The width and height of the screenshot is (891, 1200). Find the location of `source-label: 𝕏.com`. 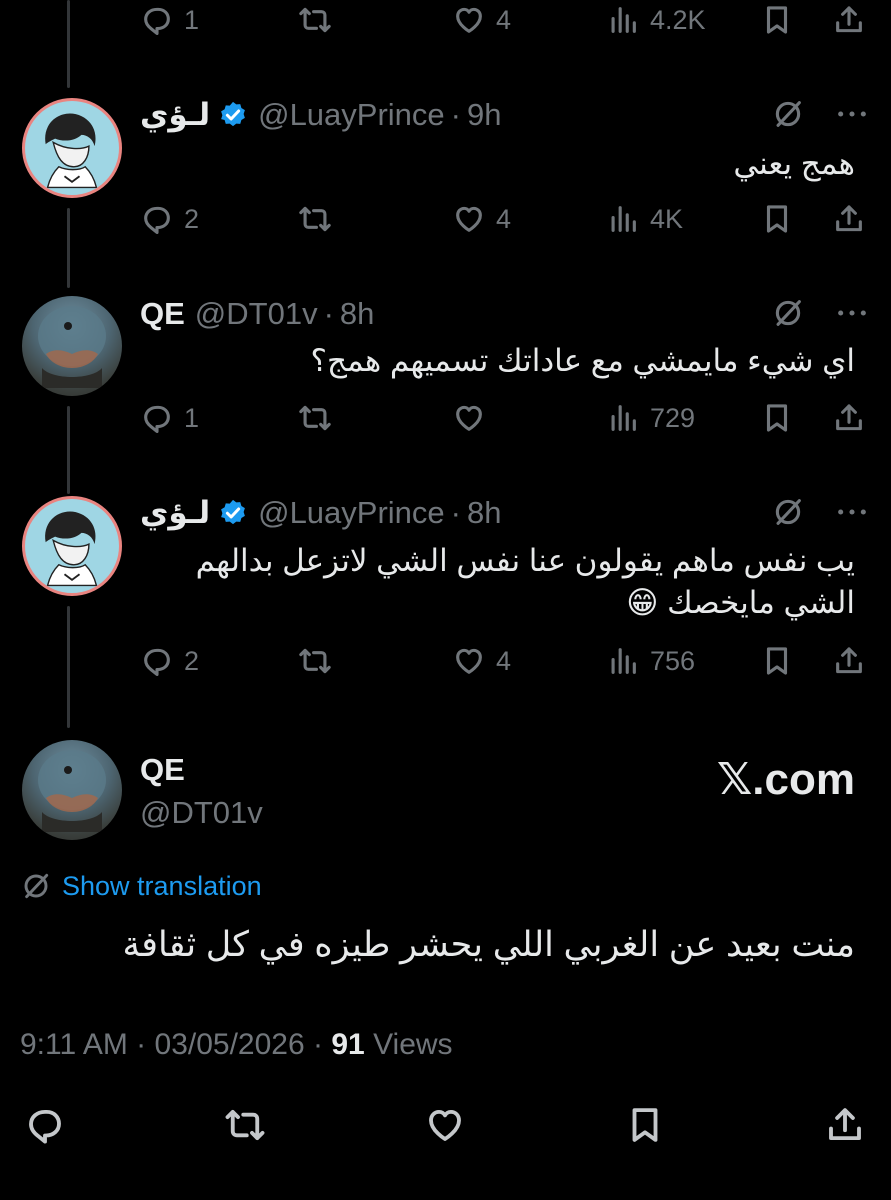

source-label: 𝕏.com is located at coordinates (785, 779).